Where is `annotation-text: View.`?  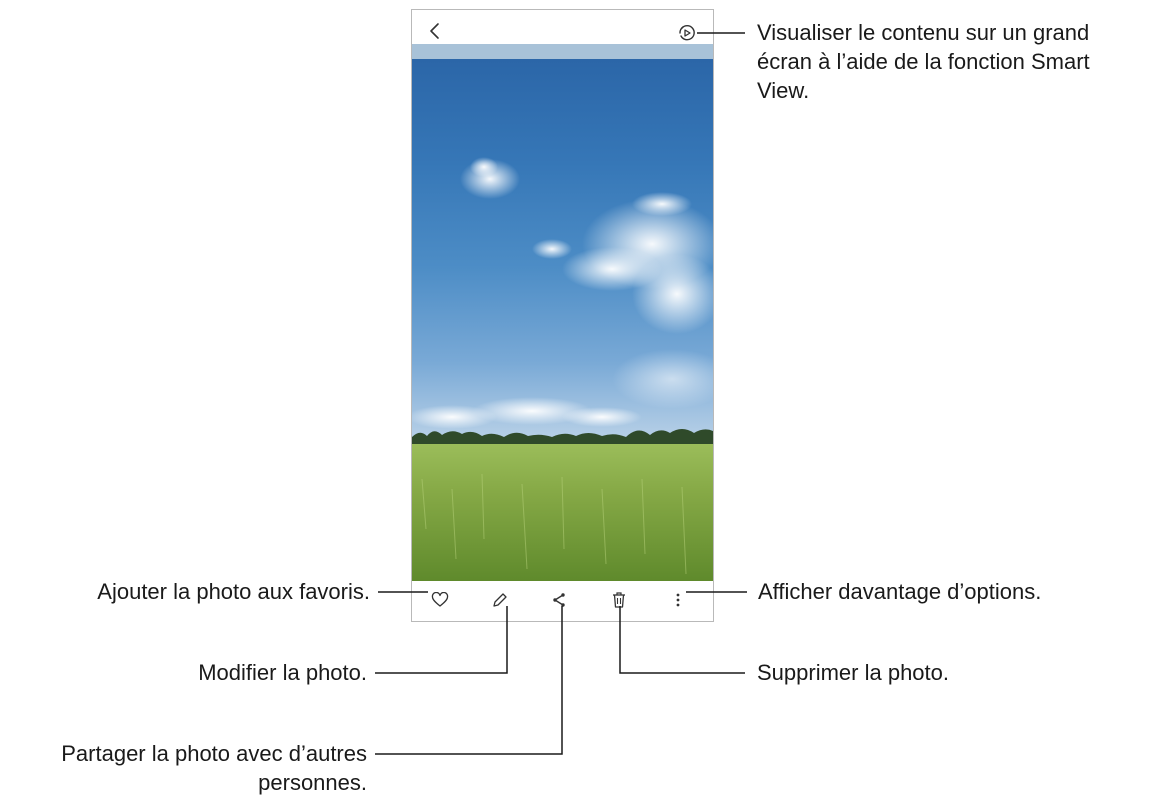
annotation-text: View. is located at coordinates (783, 90).